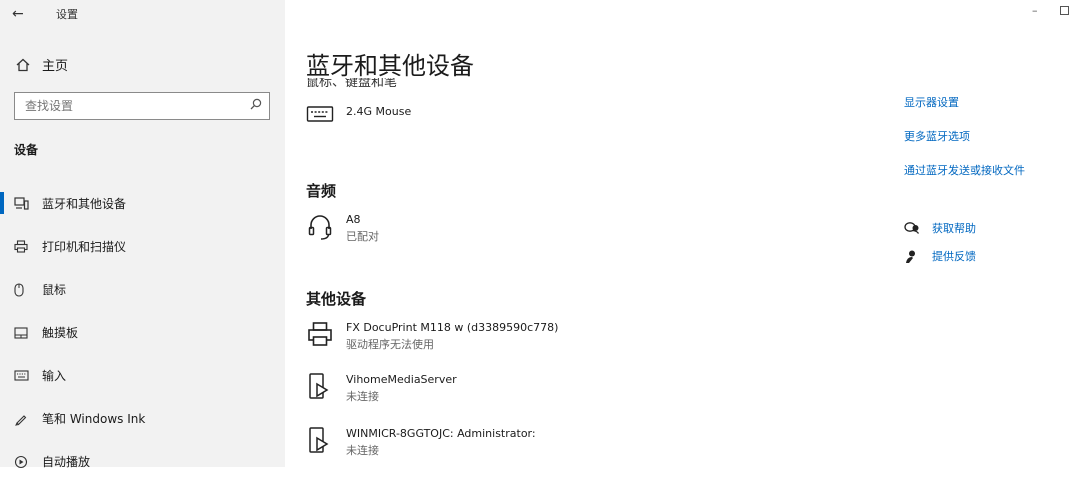 This screenshot has width=1090, height=483. Describe the element at coordinates (22, 419) in the screenshot. I see `pen-icon` at that location.